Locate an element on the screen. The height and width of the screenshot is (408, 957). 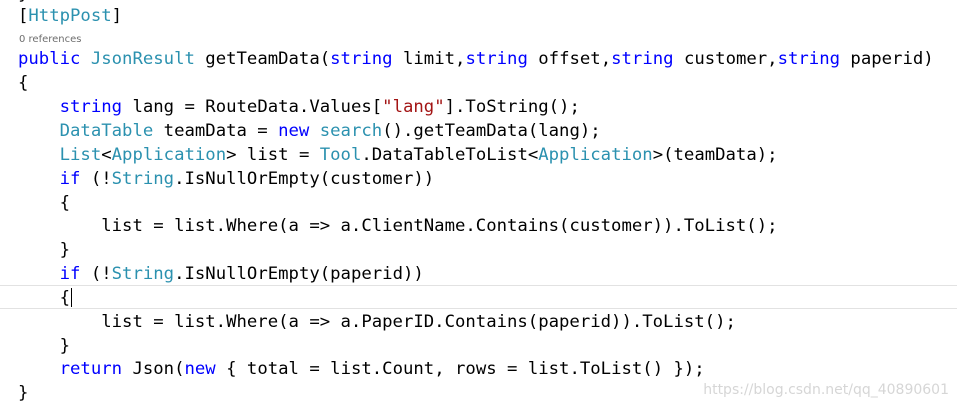
code-token: teamData = is located at coordinates (216, 131).